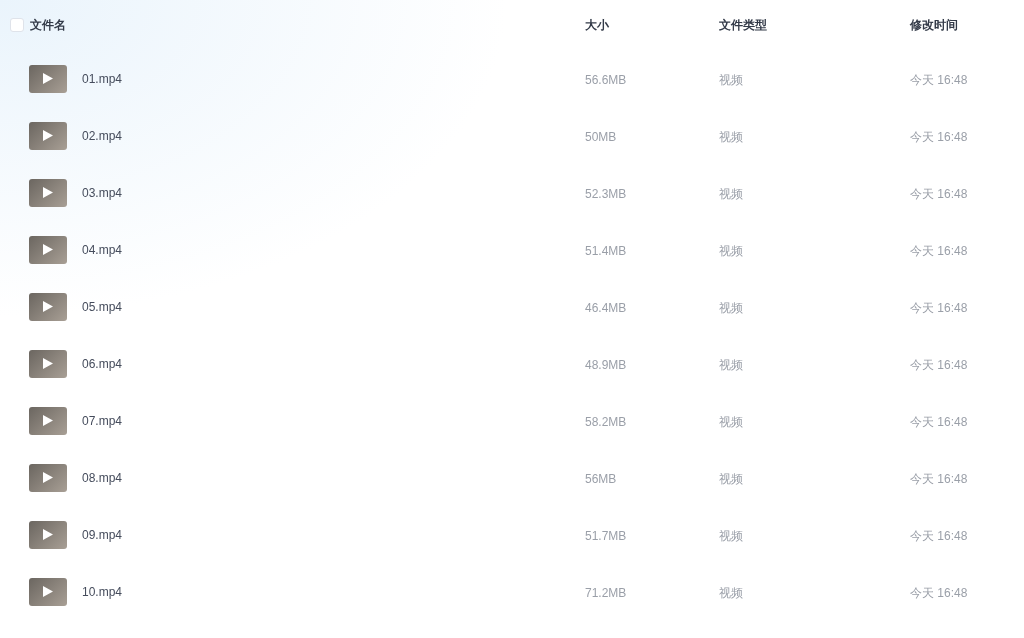  What do you see at coordinates (606, 421) in the screenshot?
I see `file-size: 58.2MB` at bounding box center [606, 421].